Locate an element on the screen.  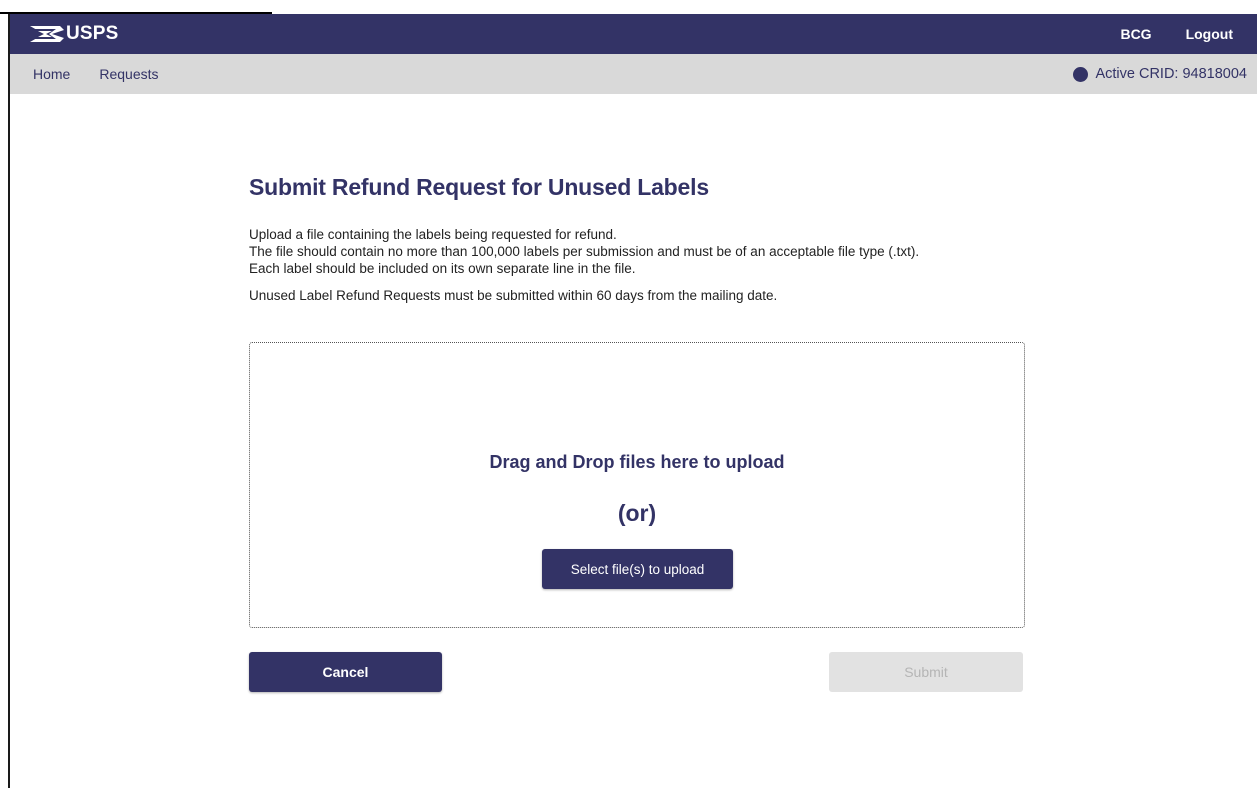
submit-button: Submit is located at coordinates (926, 672).